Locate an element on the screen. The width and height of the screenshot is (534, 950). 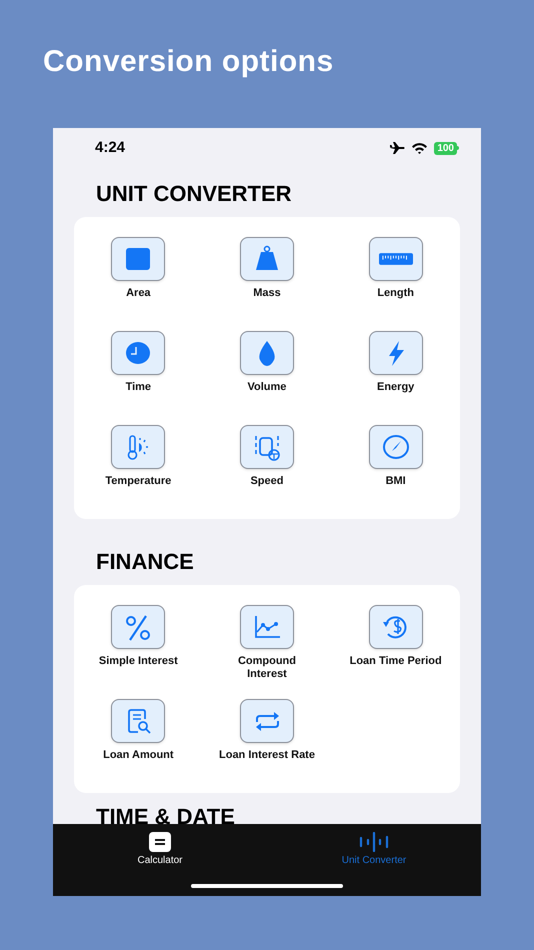
option-label: Compound Interest is located at coordinates (266, 668).